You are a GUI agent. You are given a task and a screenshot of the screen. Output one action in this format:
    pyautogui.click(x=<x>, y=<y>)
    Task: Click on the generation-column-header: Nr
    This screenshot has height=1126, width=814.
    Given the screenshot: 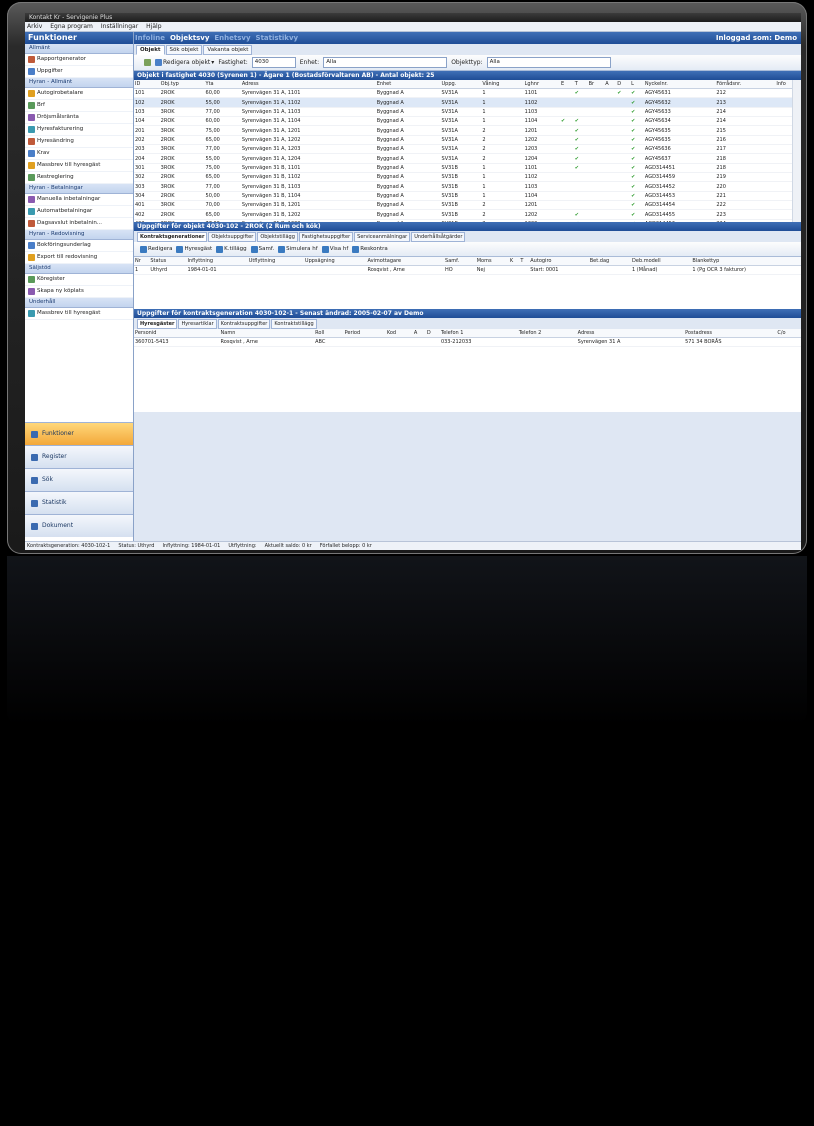 What is the action you would take?
    pyautogui.click(x=142, y=261)
    